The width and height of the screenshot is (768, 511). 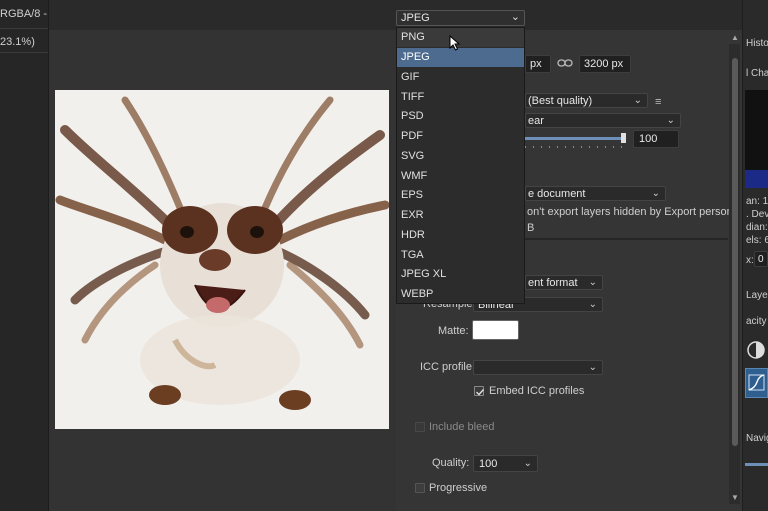 What do you see at coordinates (537, 391) in the screenshot?
I see `embed-icc-label: Embed ICC profiles` at bounding box center [537, 391].